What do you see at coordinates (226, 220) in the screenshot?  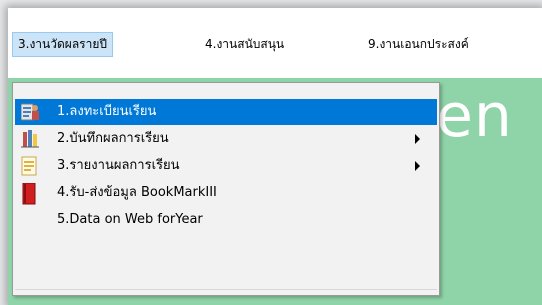 I see `menu-item-data-on-web: 5.Data on Web forYear` at bounding box center [226, 220].